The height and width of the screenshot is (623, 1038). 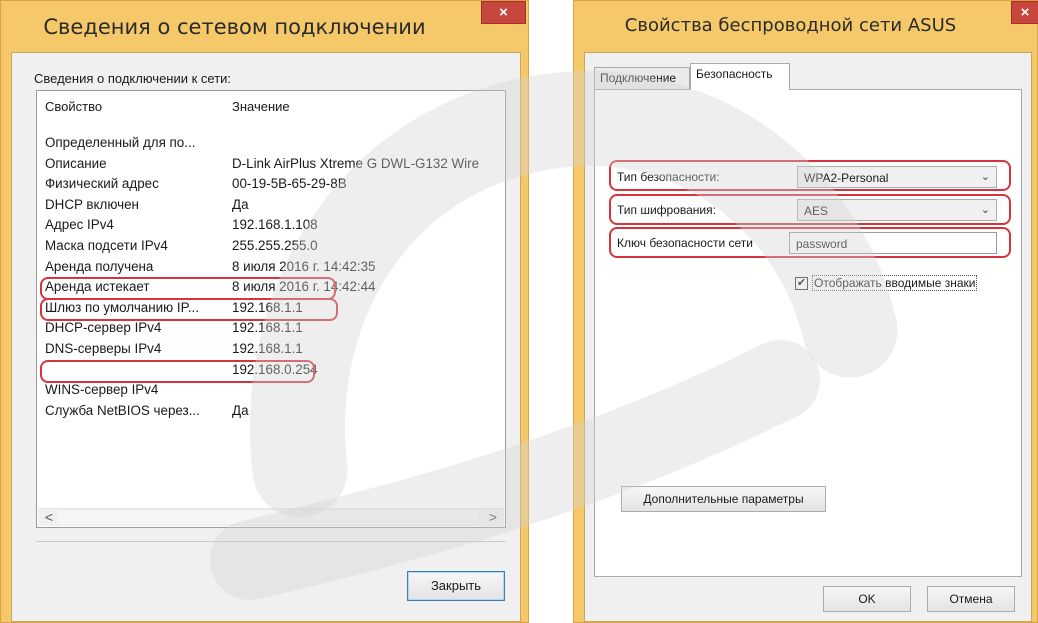 What do you see at coordinates (723, 499) in the screenshot?
I see `advanced-settings-button: Дополнительные параметры` at bounding box center [723, 499].